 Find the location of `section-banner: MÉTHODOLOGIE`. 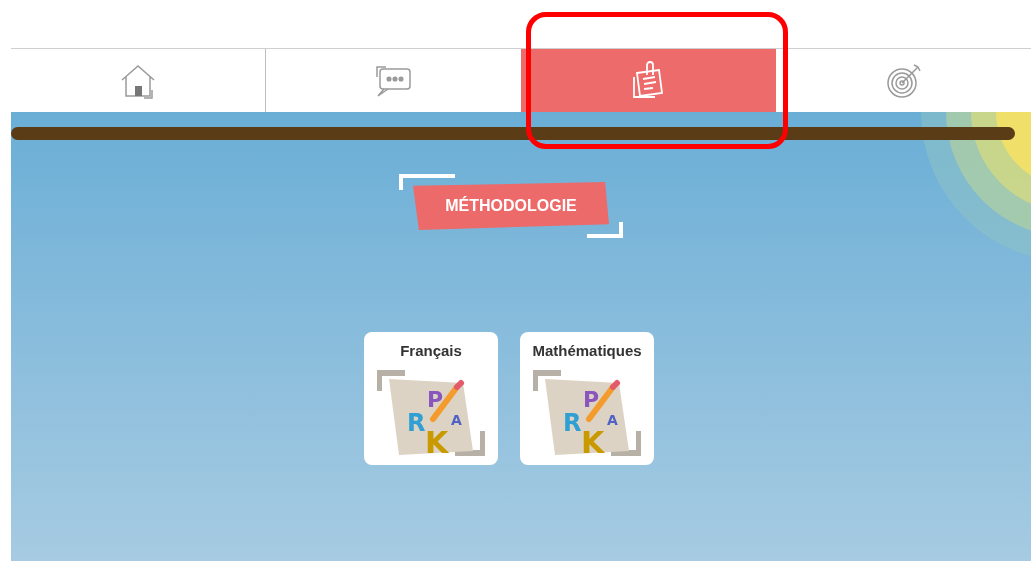

section-banner: MÉTHODOLOGIE is located at coordinates (511, 206).